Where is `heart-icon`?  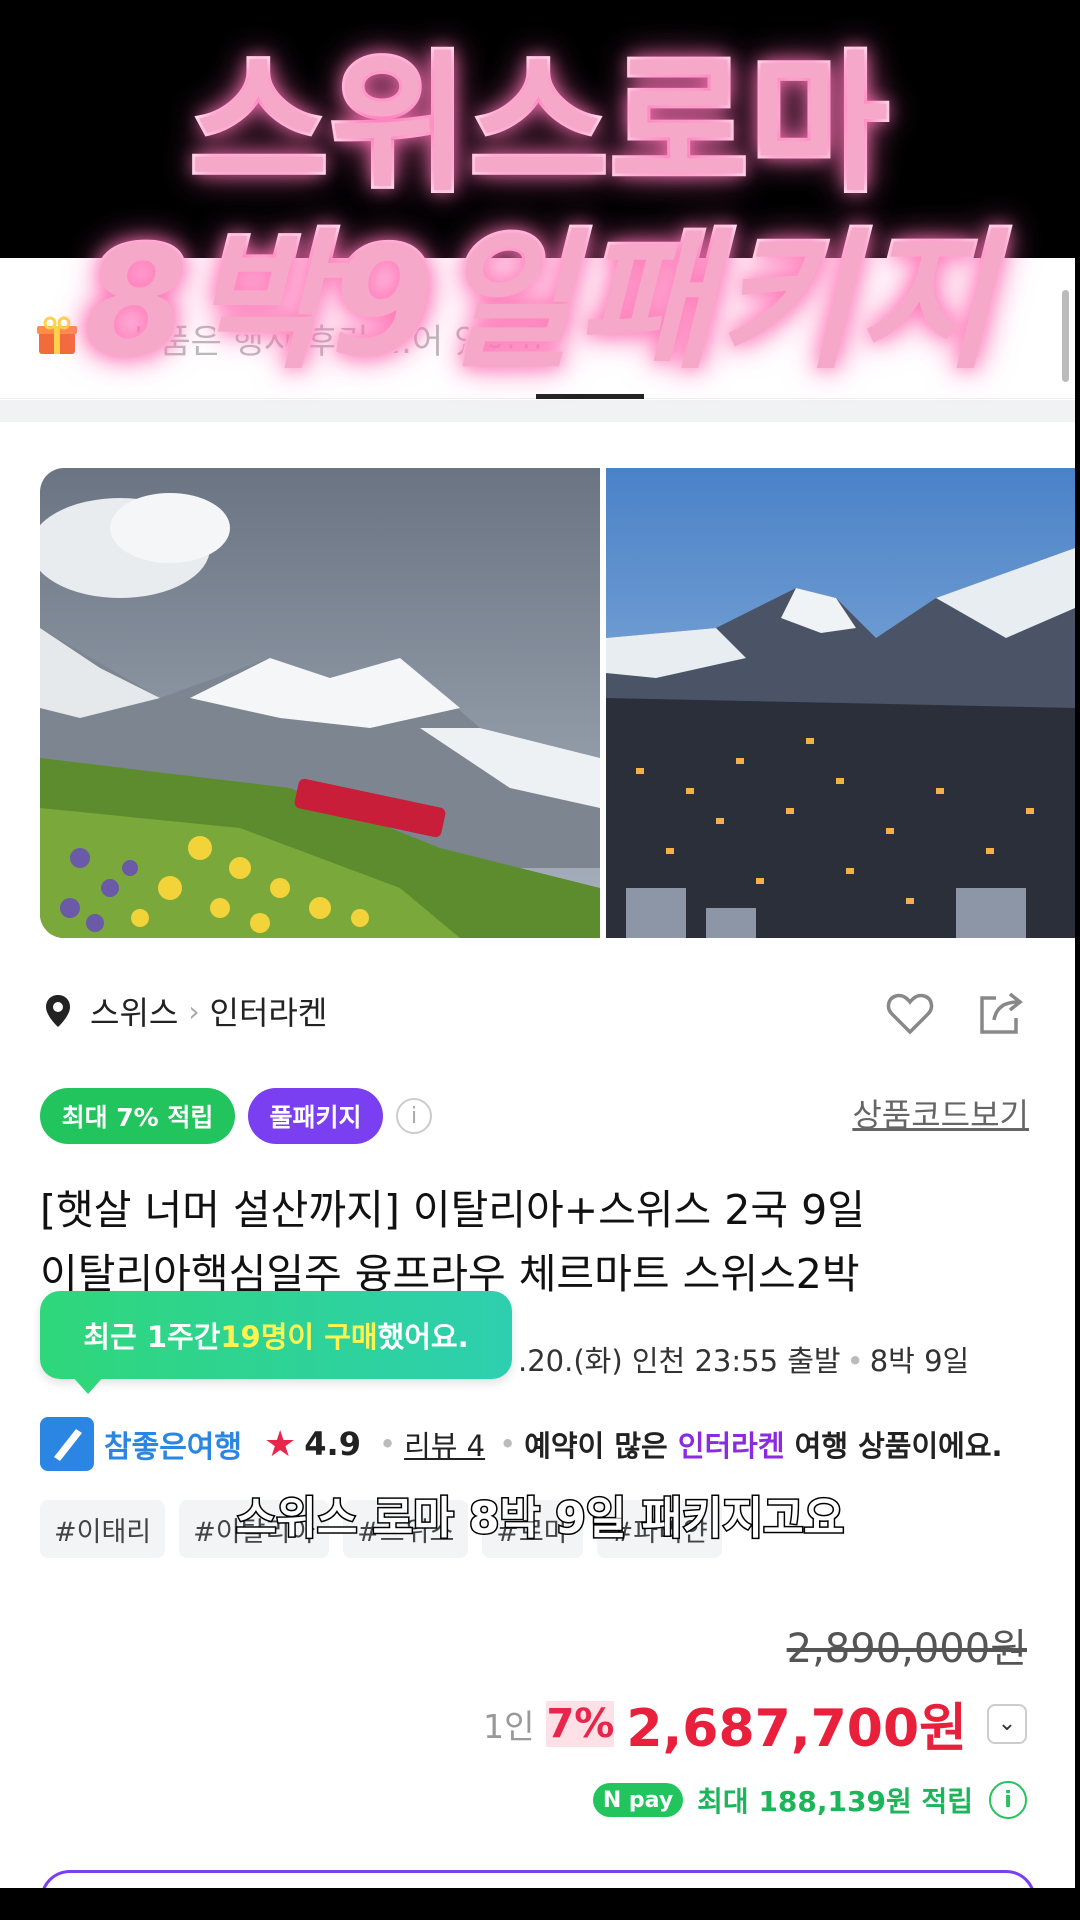
heart-icon is located at coordinates (910, 1014).